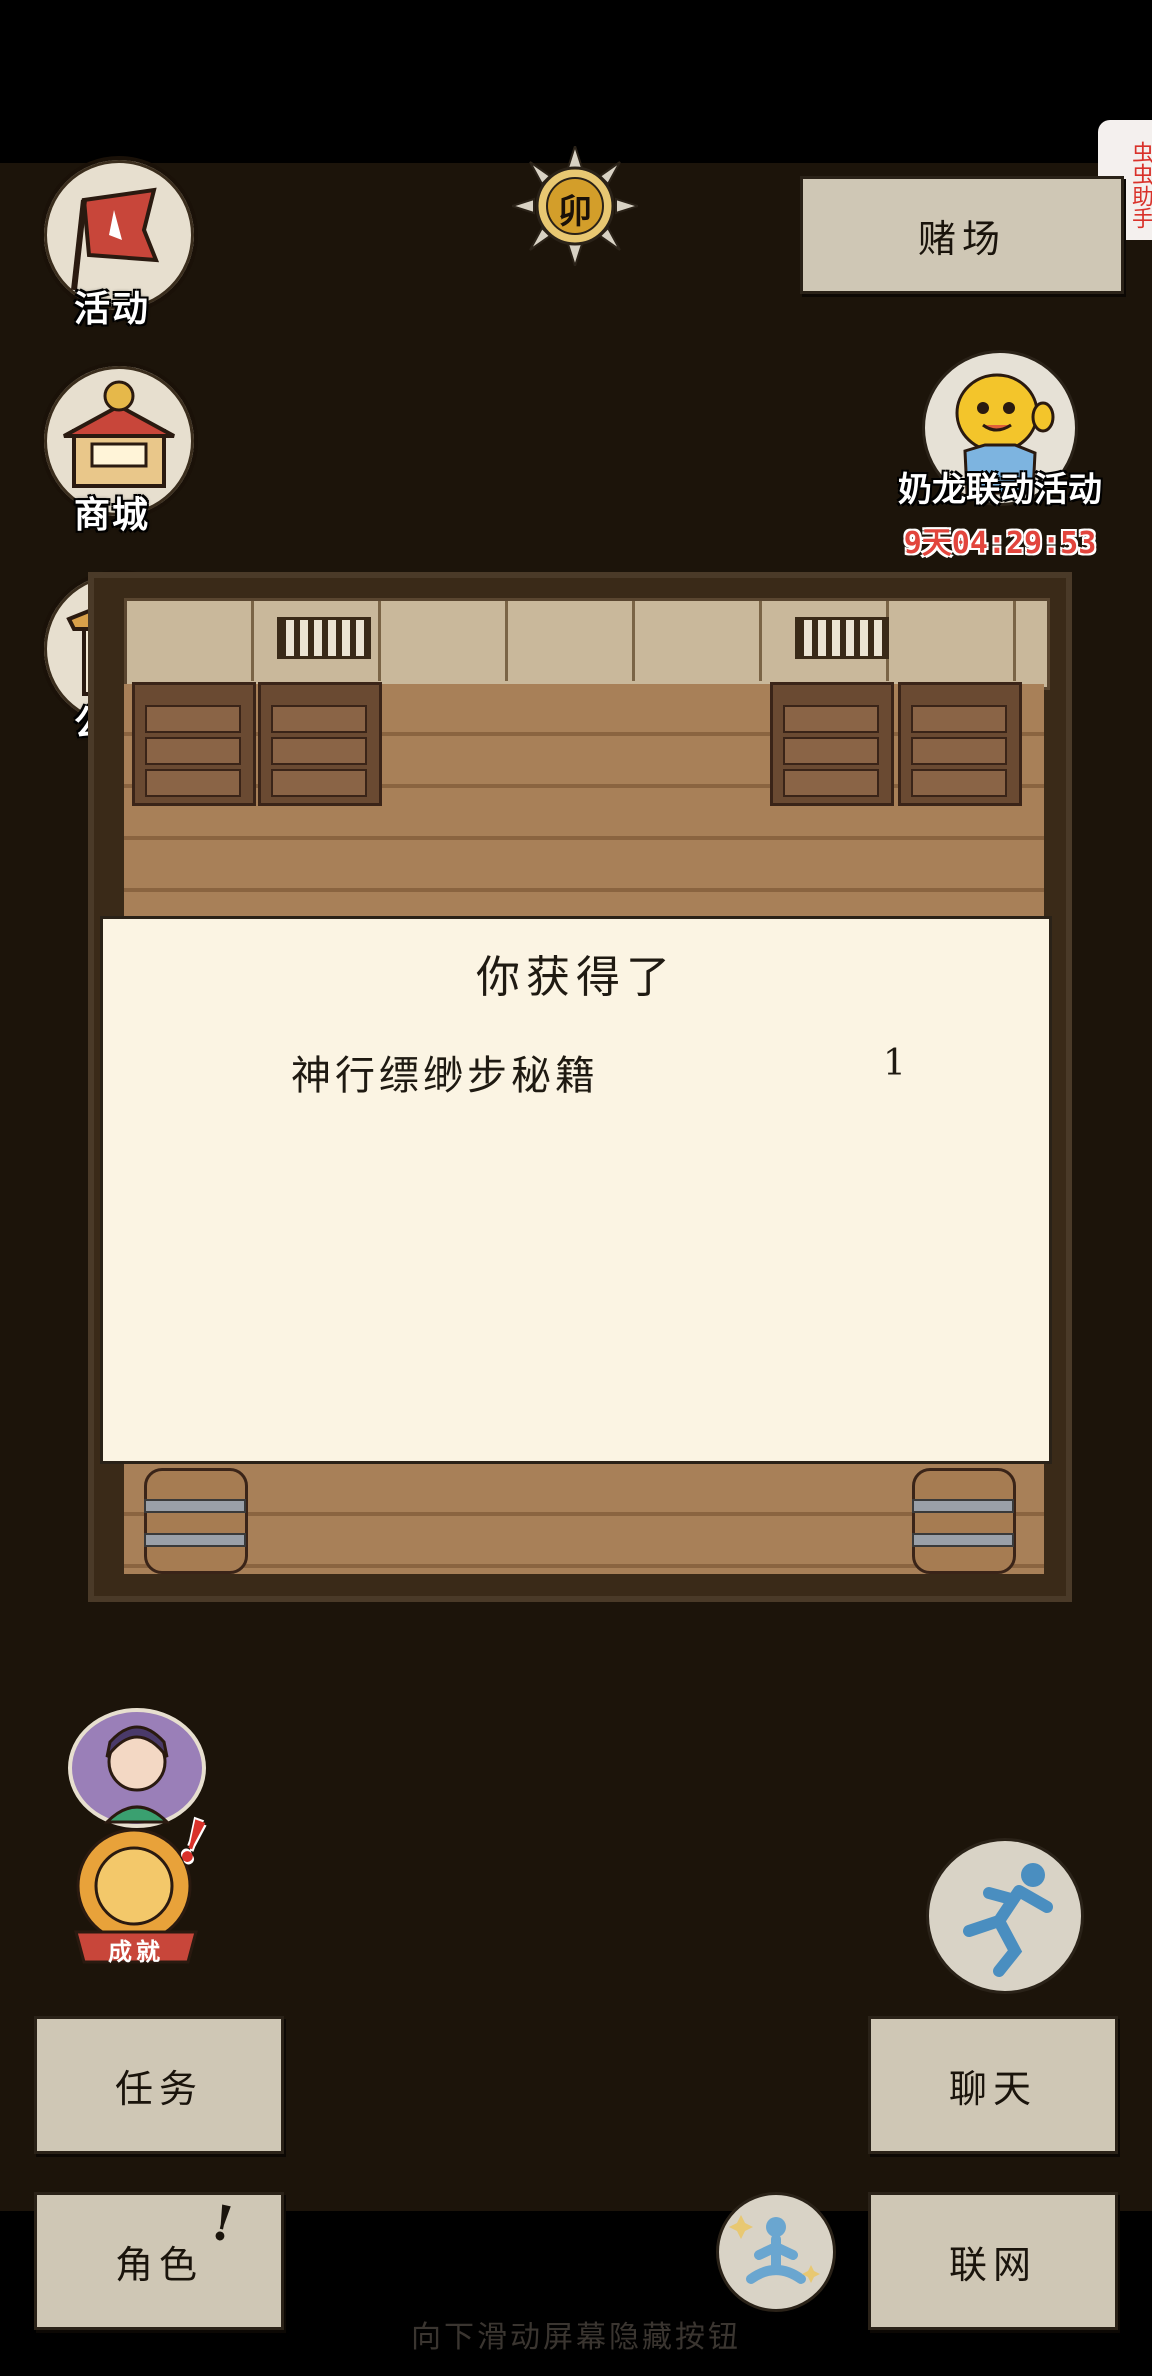 The image size is (1152, 2376). I want to click on event-title: 奶龙联动活动, so click(1000, 490).